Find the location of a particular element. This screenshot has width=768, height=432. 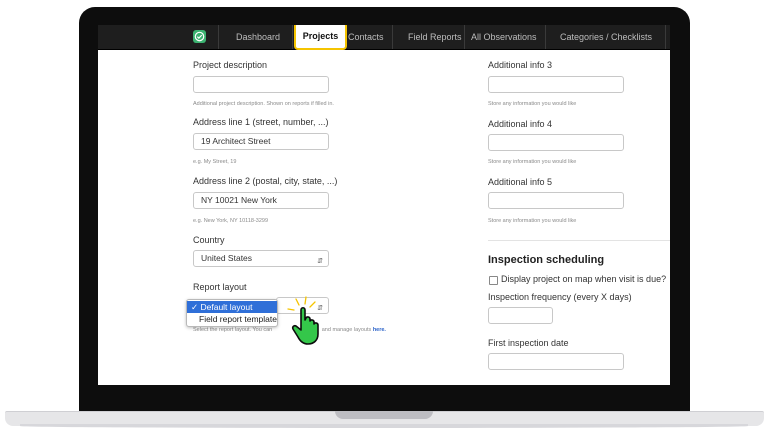

address1-input: 19 Architect Street is located at coordinates (261, 141).